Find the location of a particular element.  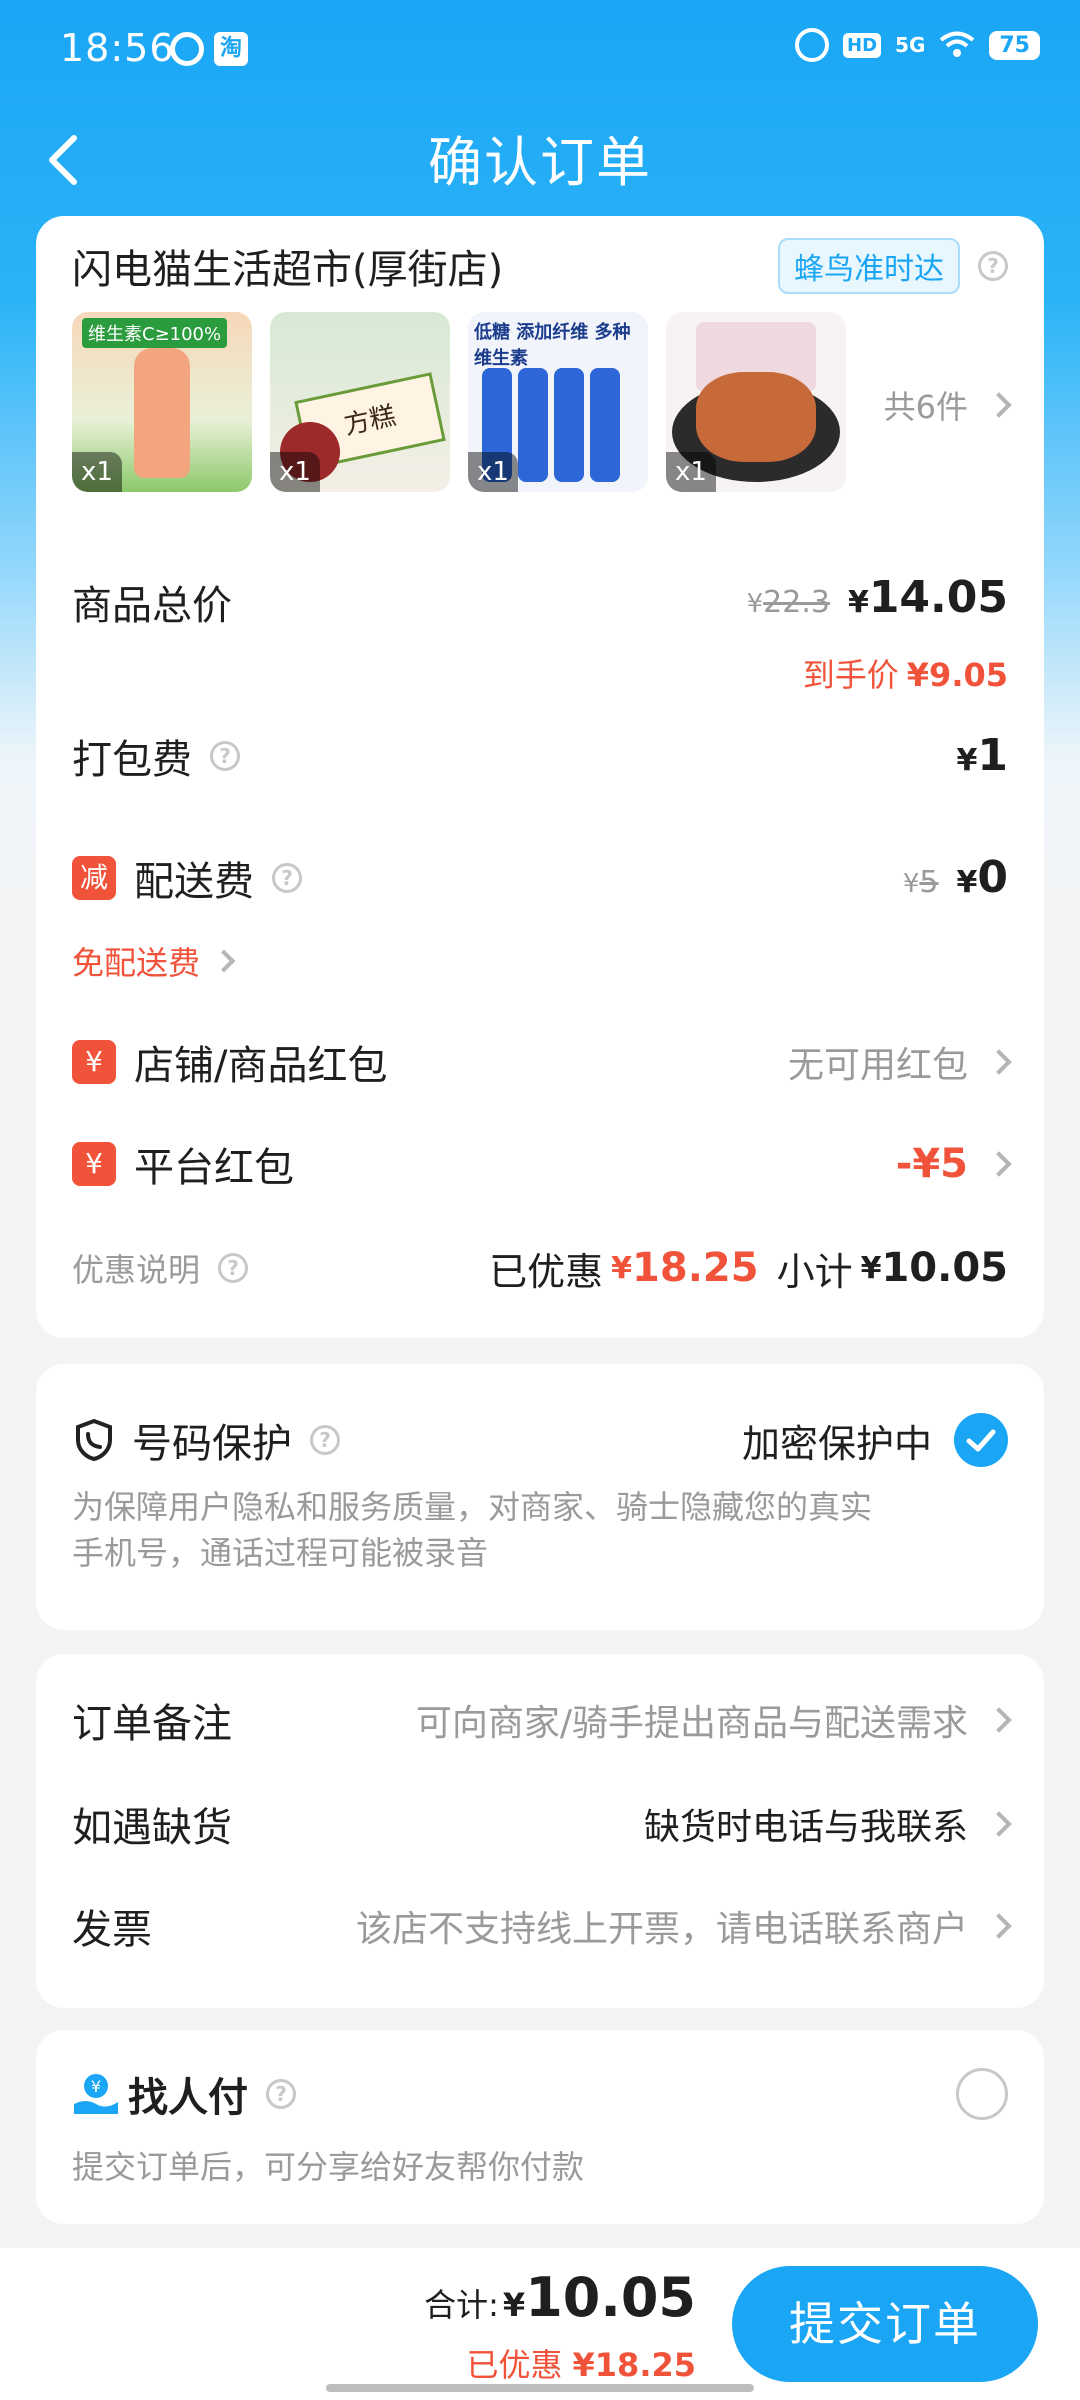

packing-fee-label: 打包费 is located at coordinates (132, 760).